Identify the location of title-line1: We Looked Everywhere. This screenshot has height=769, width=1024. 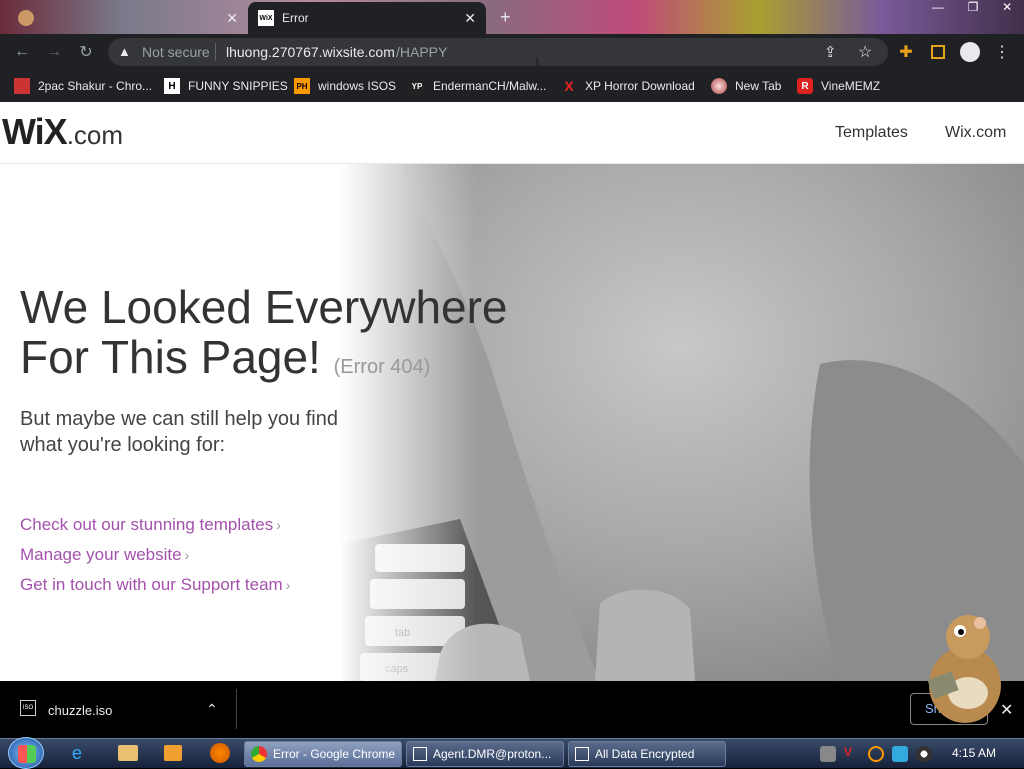
(264, 307).